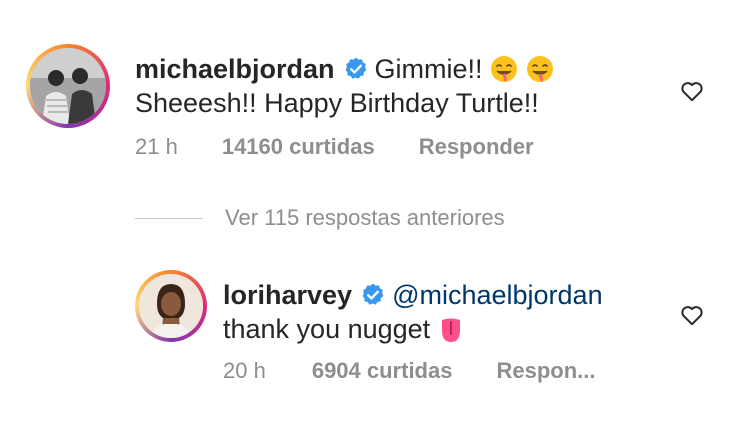  What do you see at coordinates (365, 218) in the screenshot?
I see `view-replies-label: Ver 115 respostas anteriores` at bounding box center [365, 218].